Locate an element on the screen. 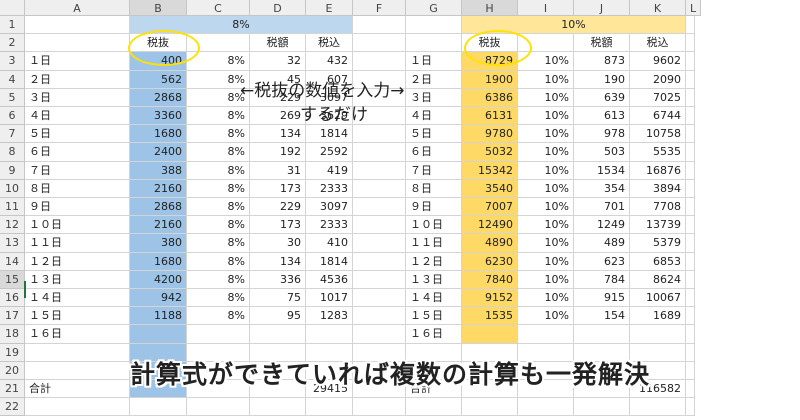  base-amount-cell: 562 is located at coordinates (158, 79).